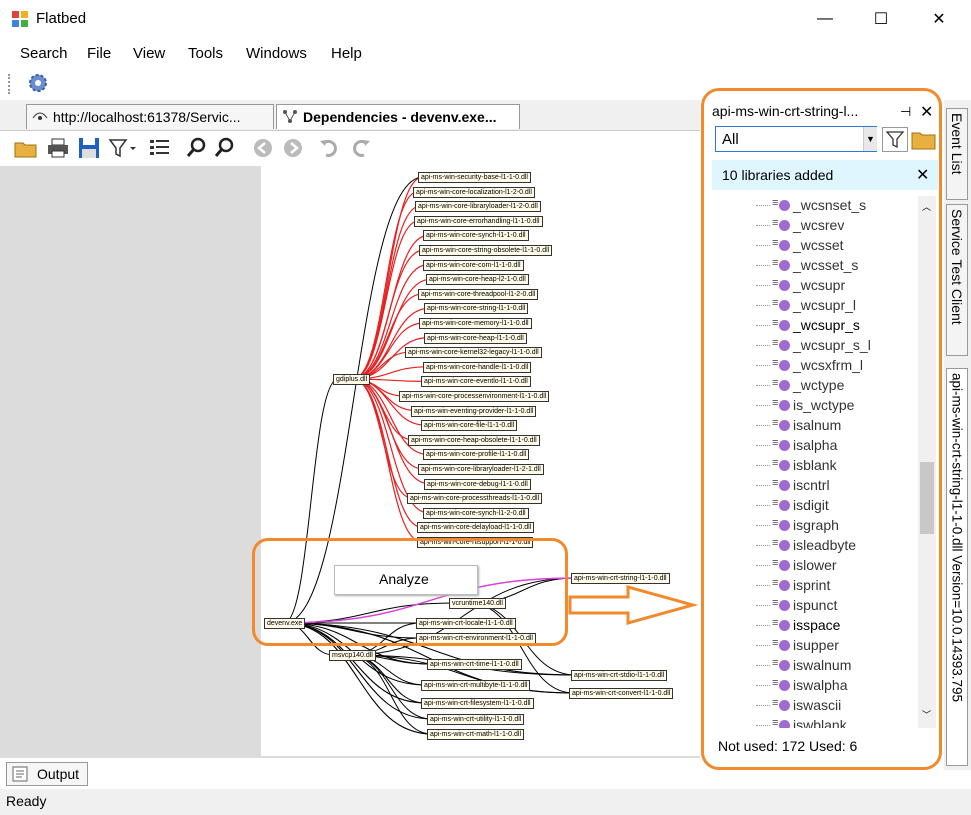 The height and width of the screenshot is (815, 971). I want to click on graph-node: api-ms-win-core-heap-obsolete-l1-1-0.dll, so click(474, 440).